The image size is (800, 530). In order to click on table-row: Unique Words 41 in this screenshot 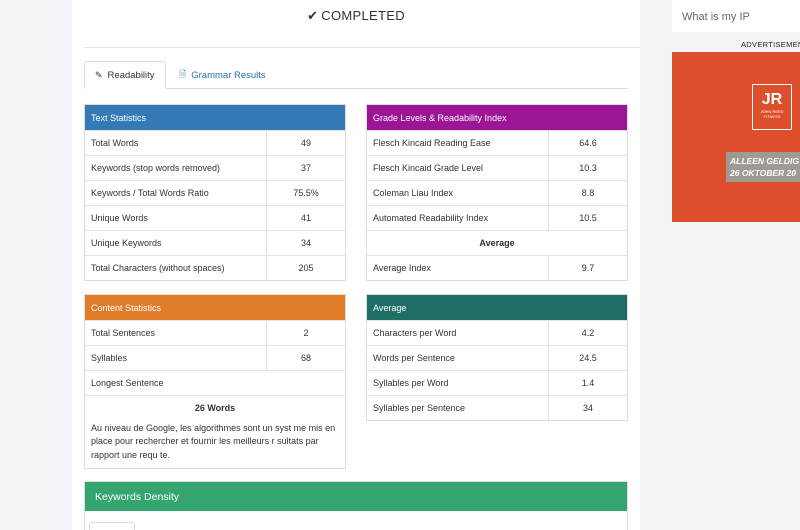, I will do `click(215, 217)`.